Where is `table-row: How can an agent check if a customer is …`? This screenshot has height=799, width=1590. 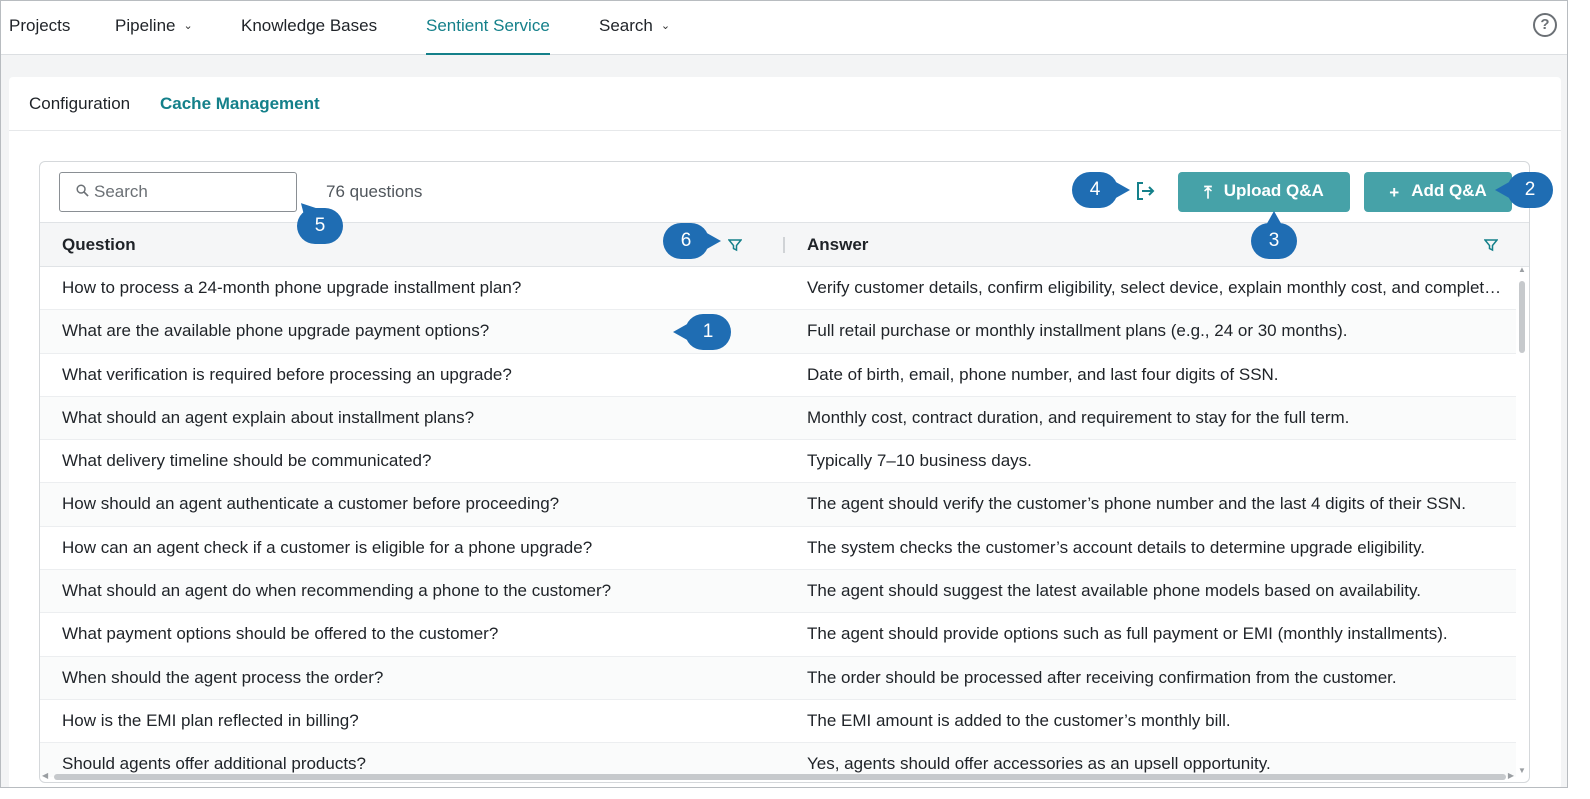 table-row: How can an agent check if a customer is … is located at coordinates (778, 549).